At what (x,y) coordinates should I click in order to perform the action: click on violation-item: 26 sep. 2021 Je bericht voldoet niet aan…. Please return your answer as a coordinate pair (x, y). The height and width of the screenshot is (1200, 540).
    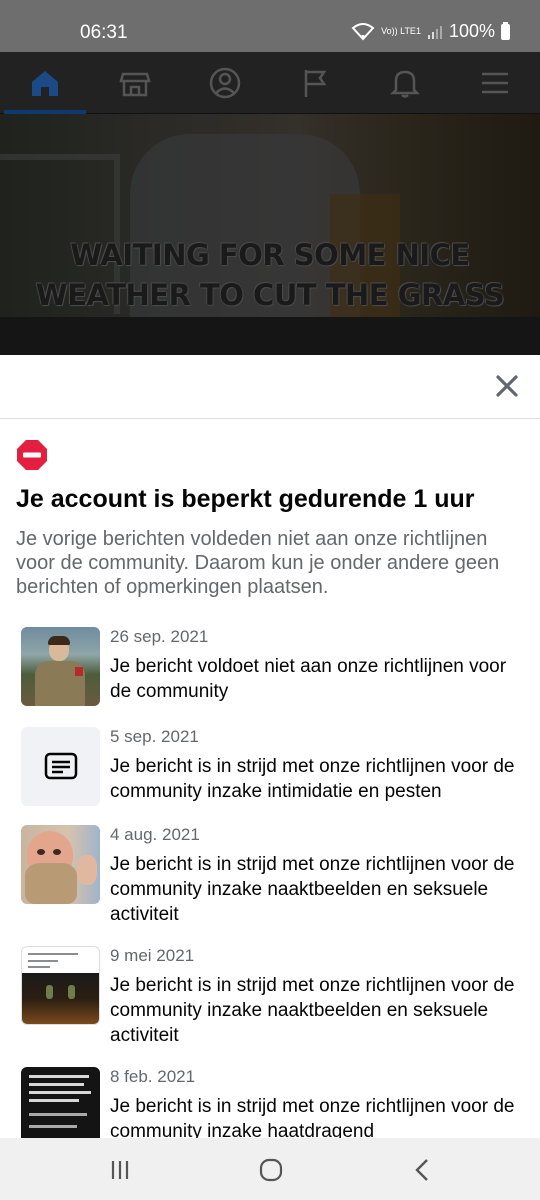
    Looking at the image, I should click on (276, 666).